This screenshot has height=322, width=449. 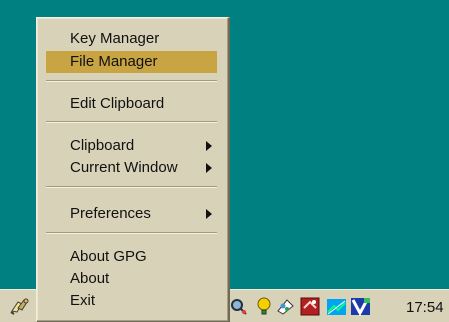 I want to click on clock: 17:54, so click(x=425, y=307).